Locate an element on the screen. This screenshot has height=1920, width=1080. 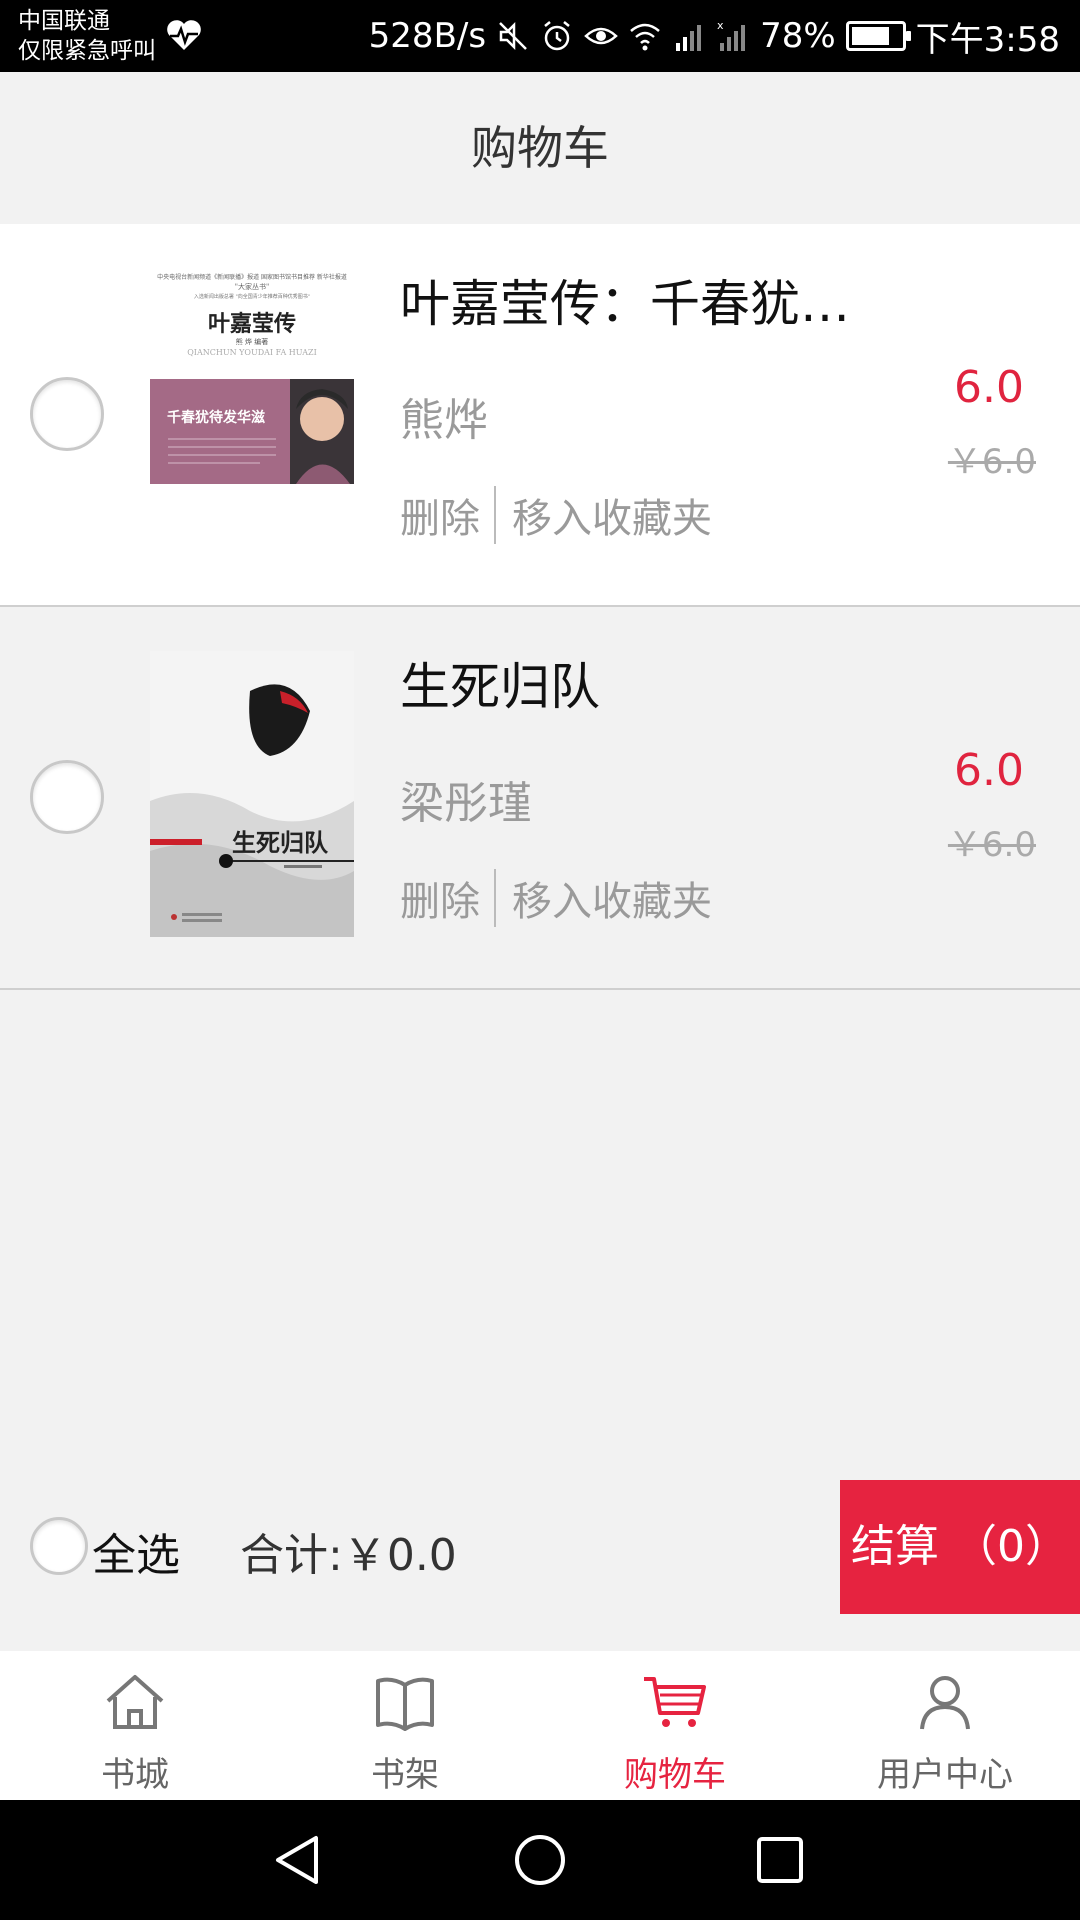
item-author: 梁彤瑾 is located at coordinates (466, 803).